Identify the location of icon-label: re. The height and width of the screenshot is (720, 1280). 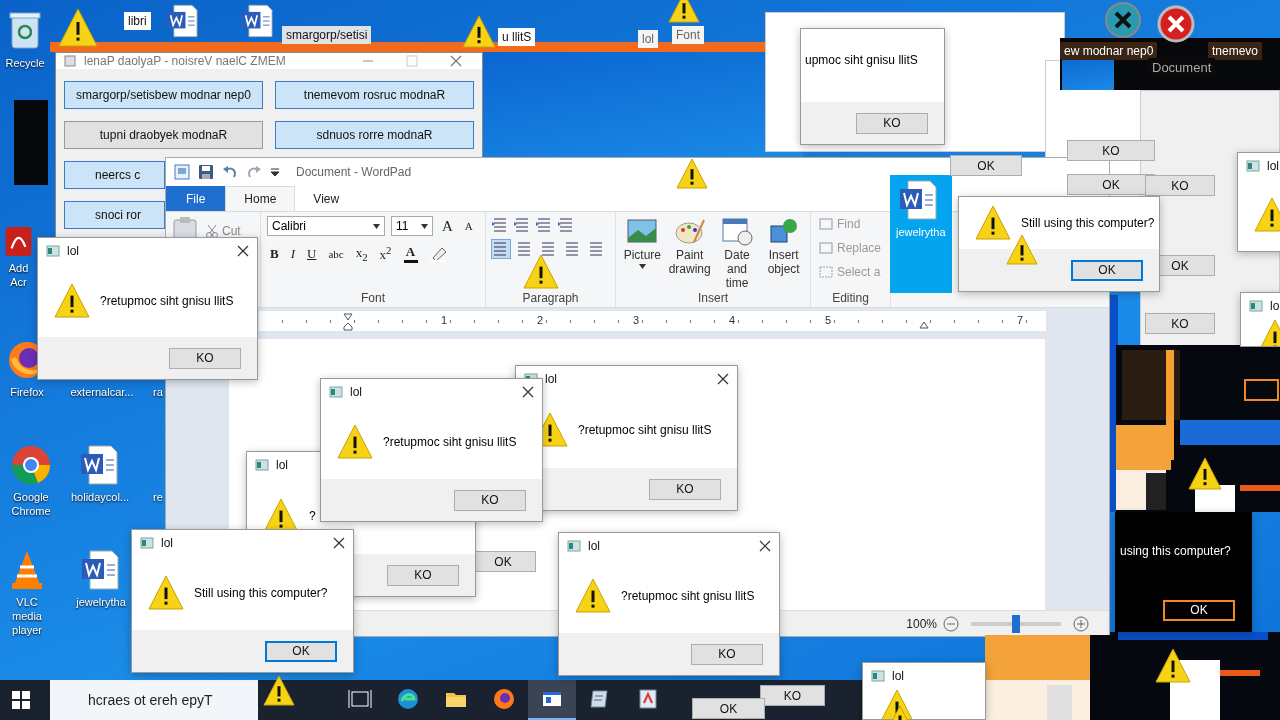
(158, 497).